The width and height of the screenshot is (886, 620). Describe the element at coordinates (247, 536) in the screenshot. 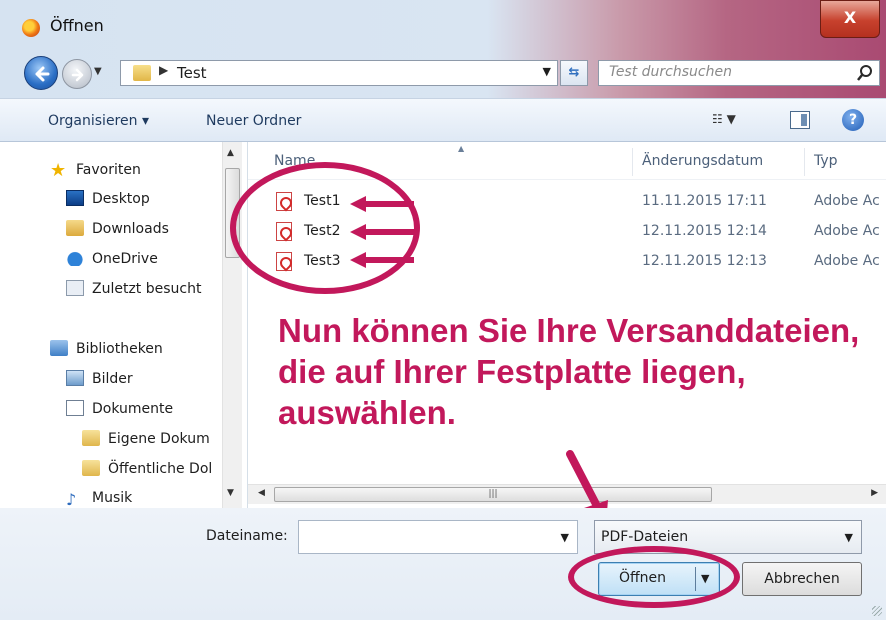

I see `filename-label: Dateiname:` at that location.